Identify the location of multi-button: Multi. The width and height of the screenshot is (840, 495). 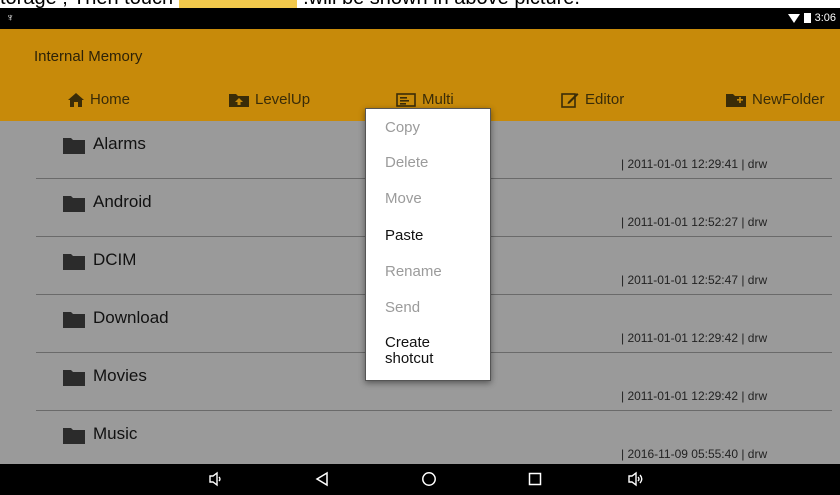
(425, 99).